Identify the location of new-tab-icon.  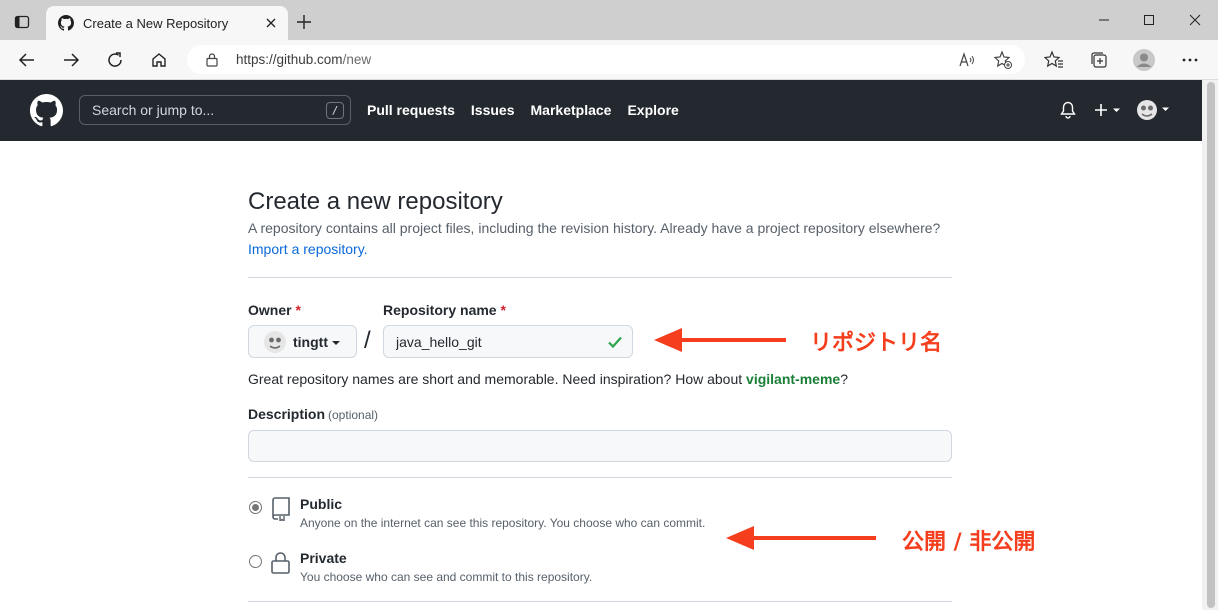
(304, 22).